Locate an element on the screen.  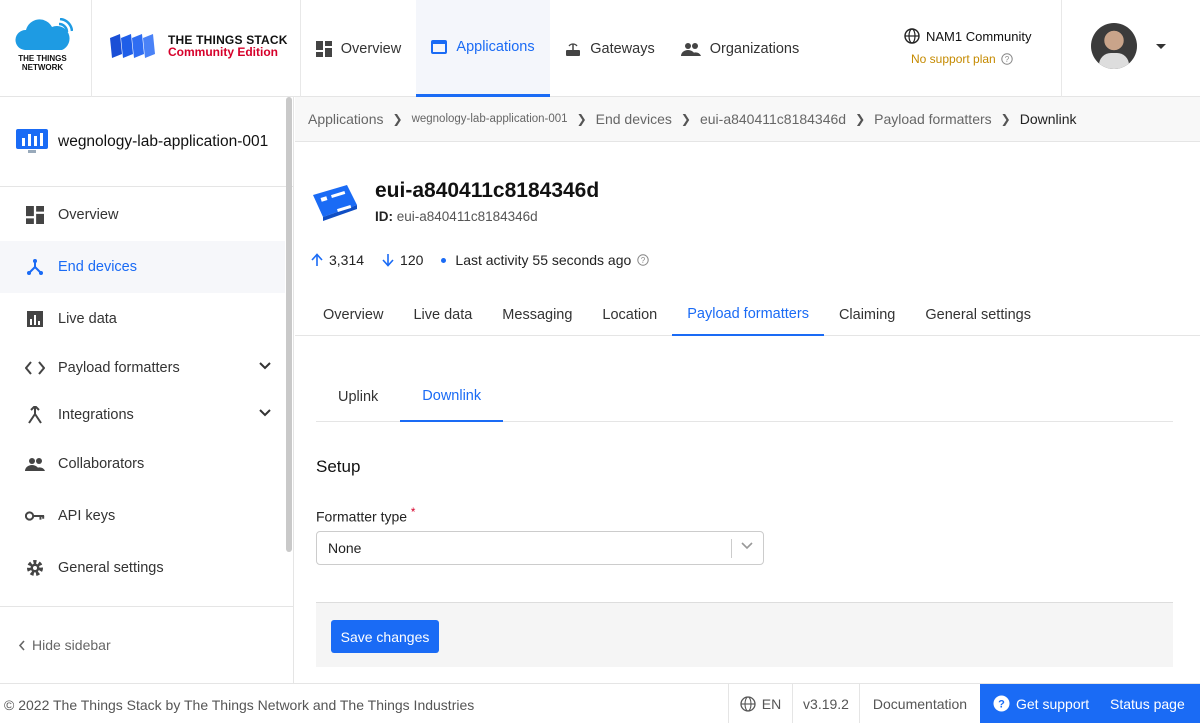
application-name: wegnology-lab-application-001 is located at coordinates (163, 141).